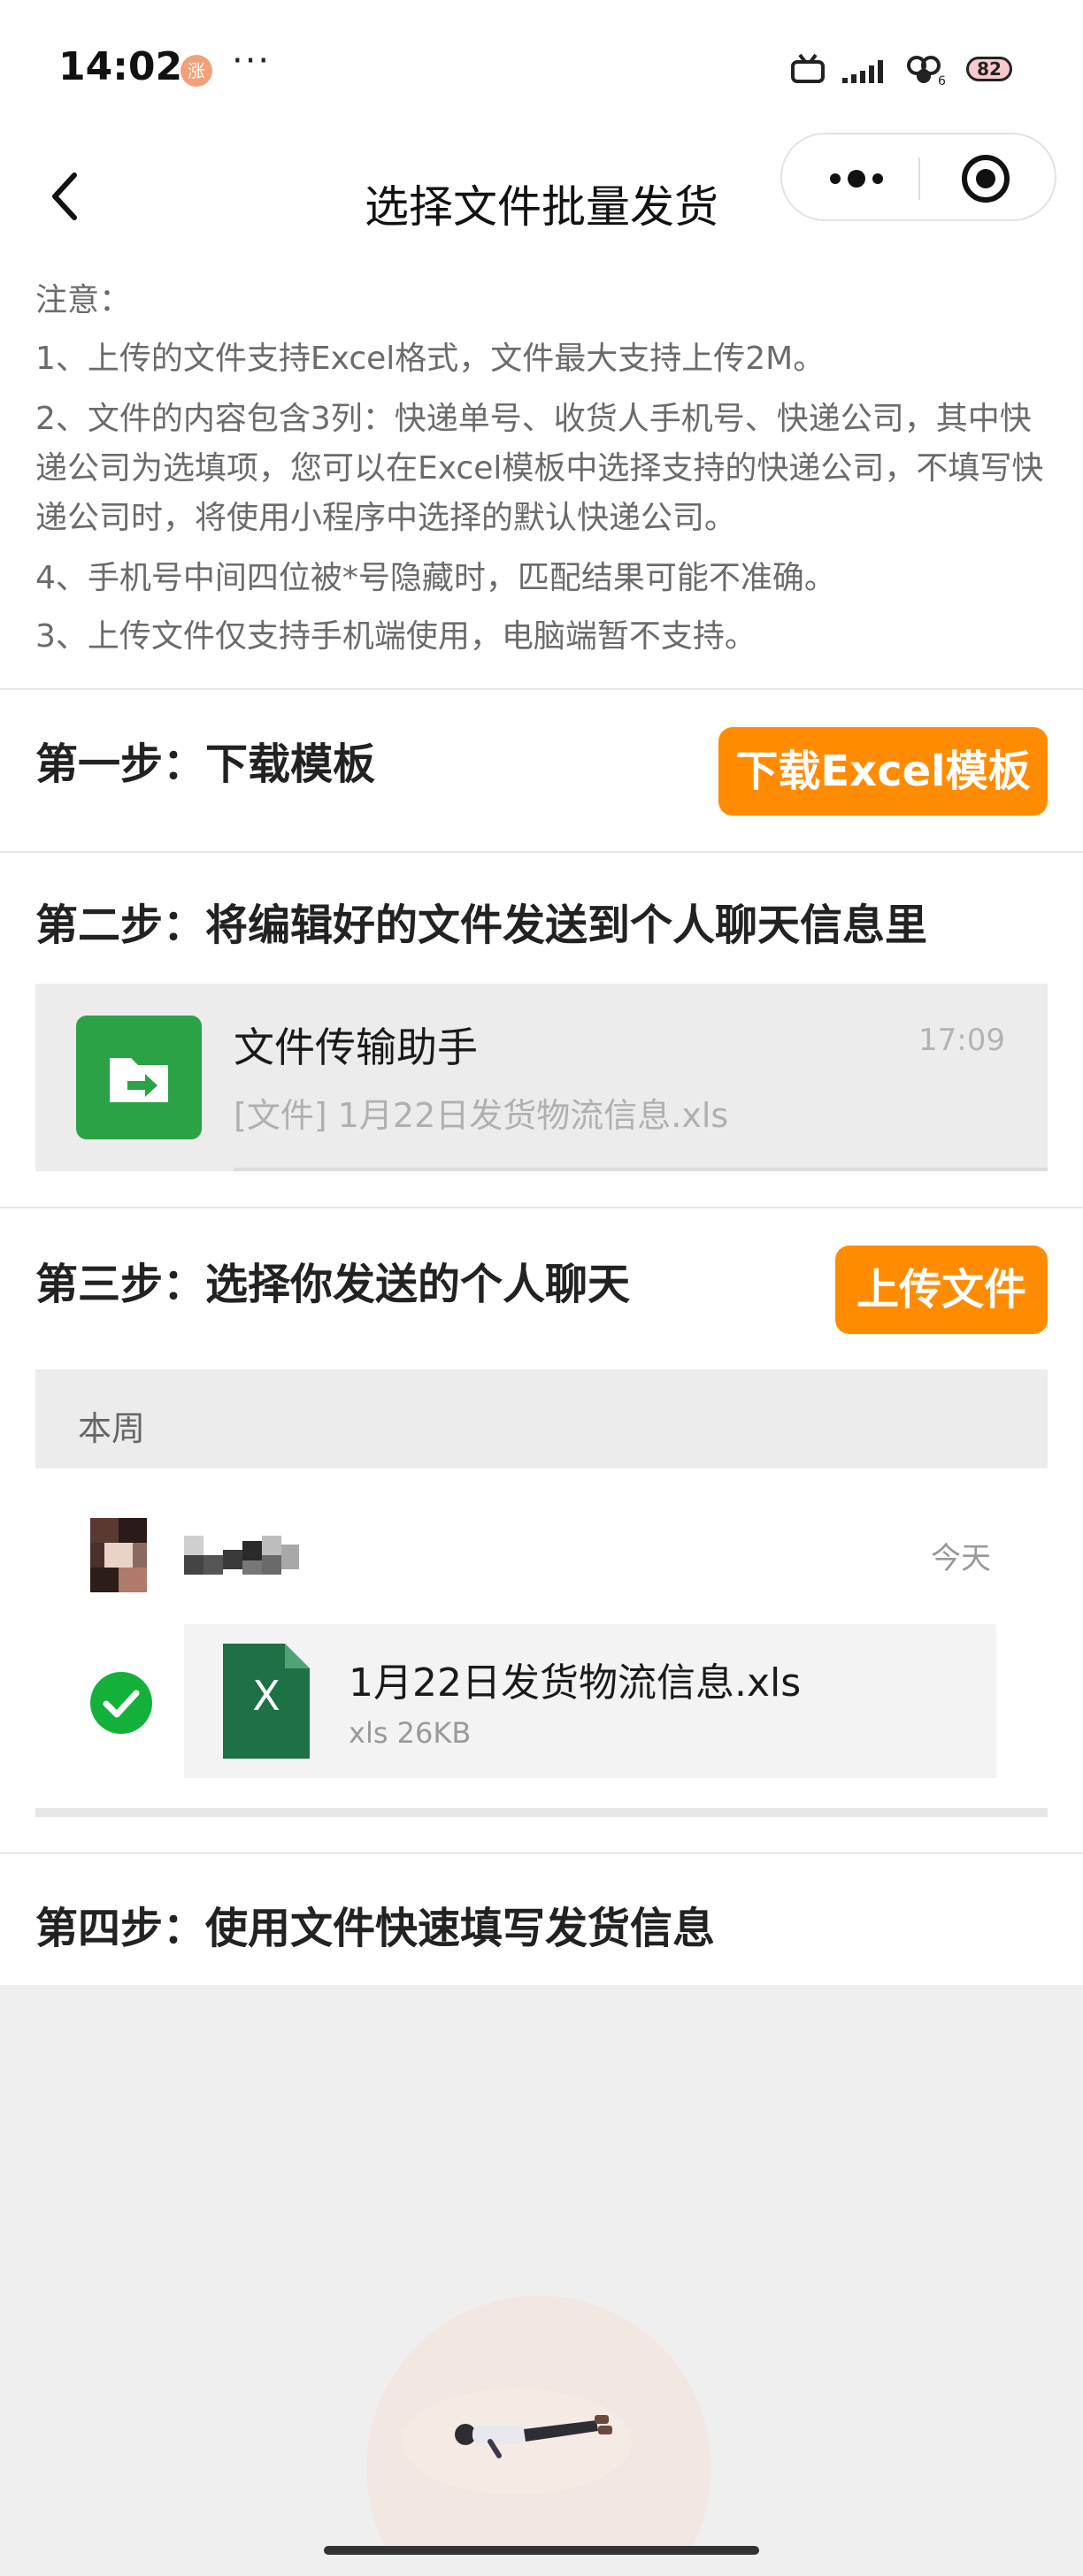  I want to click on note-line: 1、上传的文件支持Excel格式，文件最大支持上传2M。, so click(430, 359).